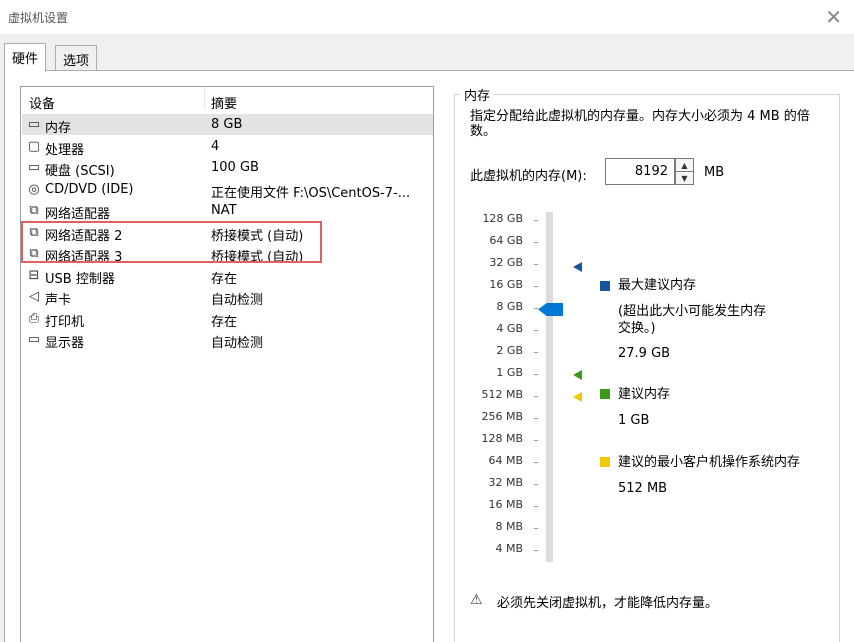 Image resolution: width=854 pixels, height=642 pixels. Describe the element at coordinates (224, 102) in the screenshot. I see `column-header-summary: 摘要` at that location.